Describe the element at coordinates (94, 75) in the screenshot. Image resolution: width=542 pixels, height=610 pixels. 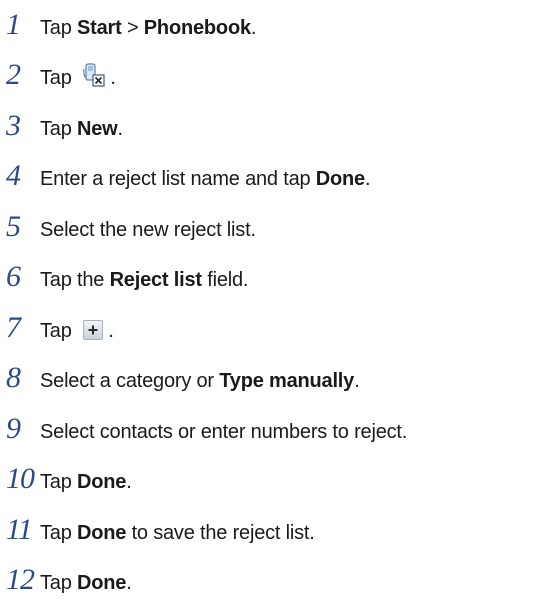
I see `reject-list-icon` at that location.